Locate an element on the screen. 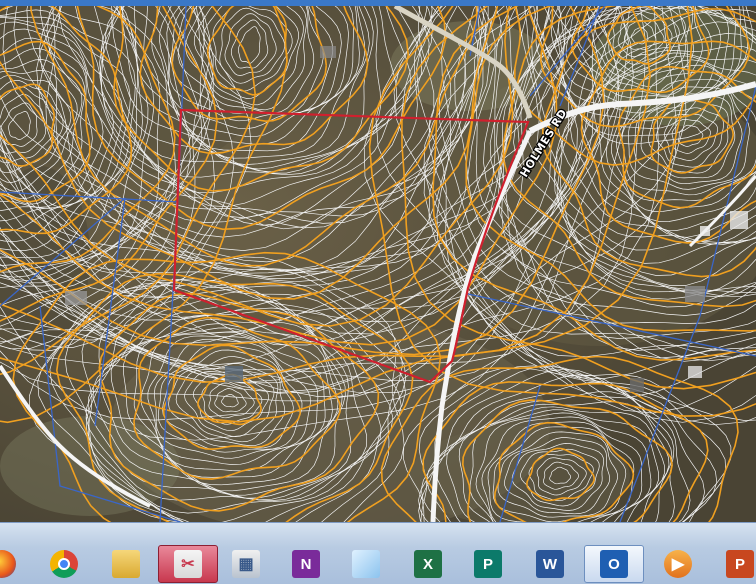 Image resolution: width=756 pixels, height=584 pixels. media-player-icon: ▶ is located at coordinates (678, 564).